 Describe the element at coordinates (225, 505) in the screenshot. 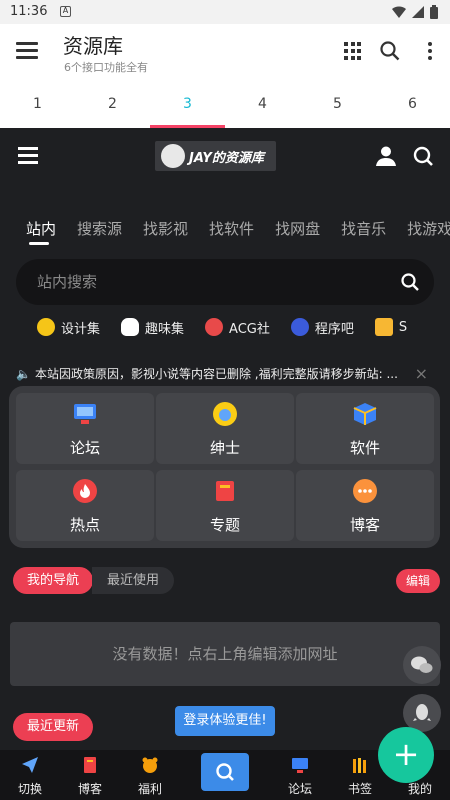

I see `grid-item-topic: 专题` at that location.